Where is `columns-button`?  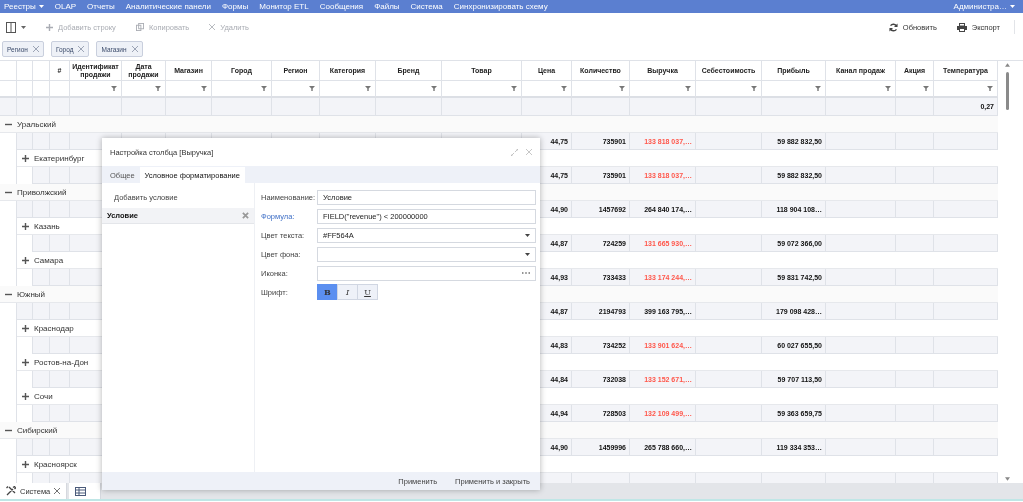
columns-button is located at coordinates (16, 27).